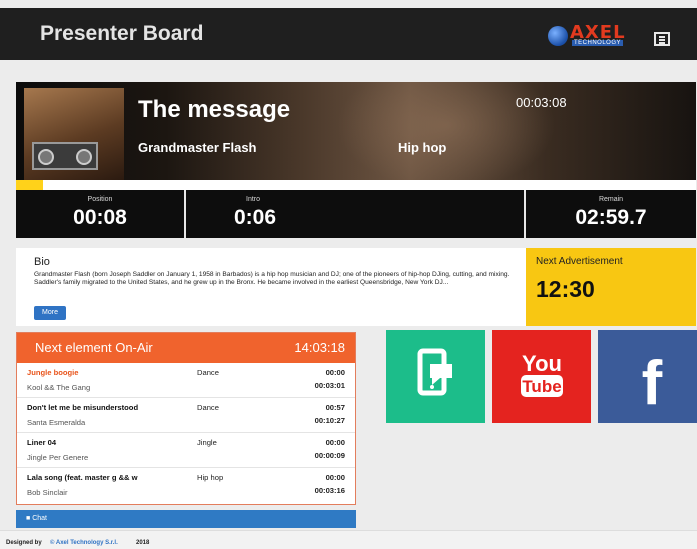 This screenshot has width=697, height=549. What do you see at coordinates (65, 156) in the screenshot?
I see `boombox-graphic` at bounding box center [65, 156].